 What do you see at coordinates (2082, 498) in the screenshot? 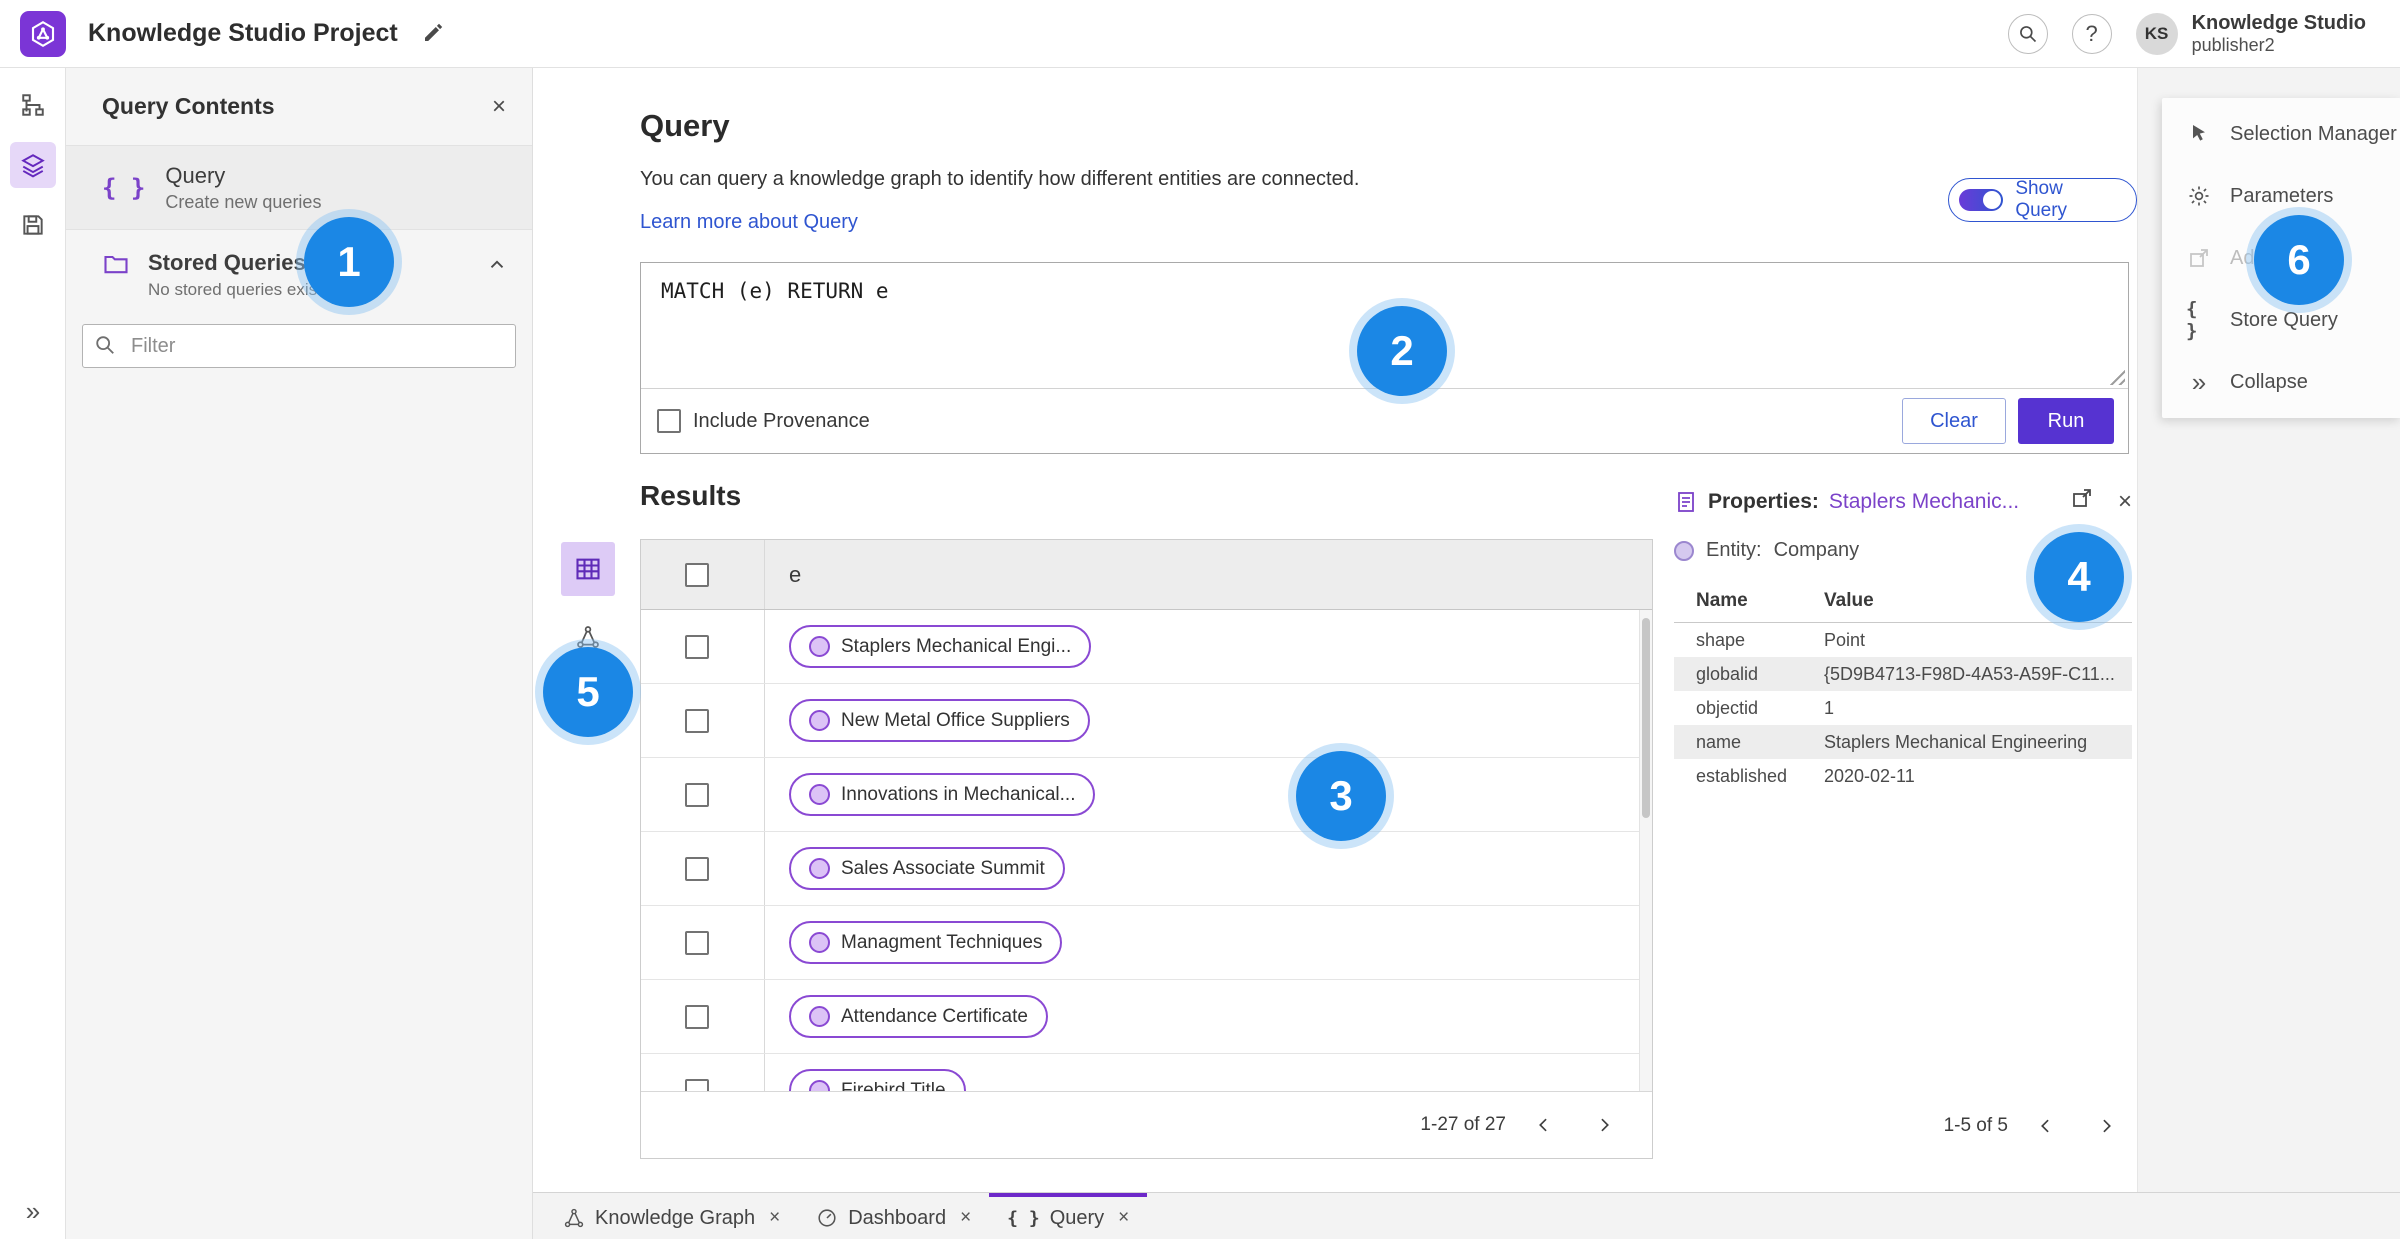
I see `add-to-new-icon` at bounding box center [2082, 498].